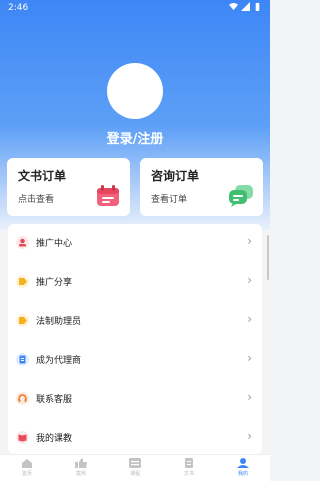 This screenshot has height=481, width=320. Describe the element at coordinates (22, 398) in the screenshot. I see `headset-icon` at that location.